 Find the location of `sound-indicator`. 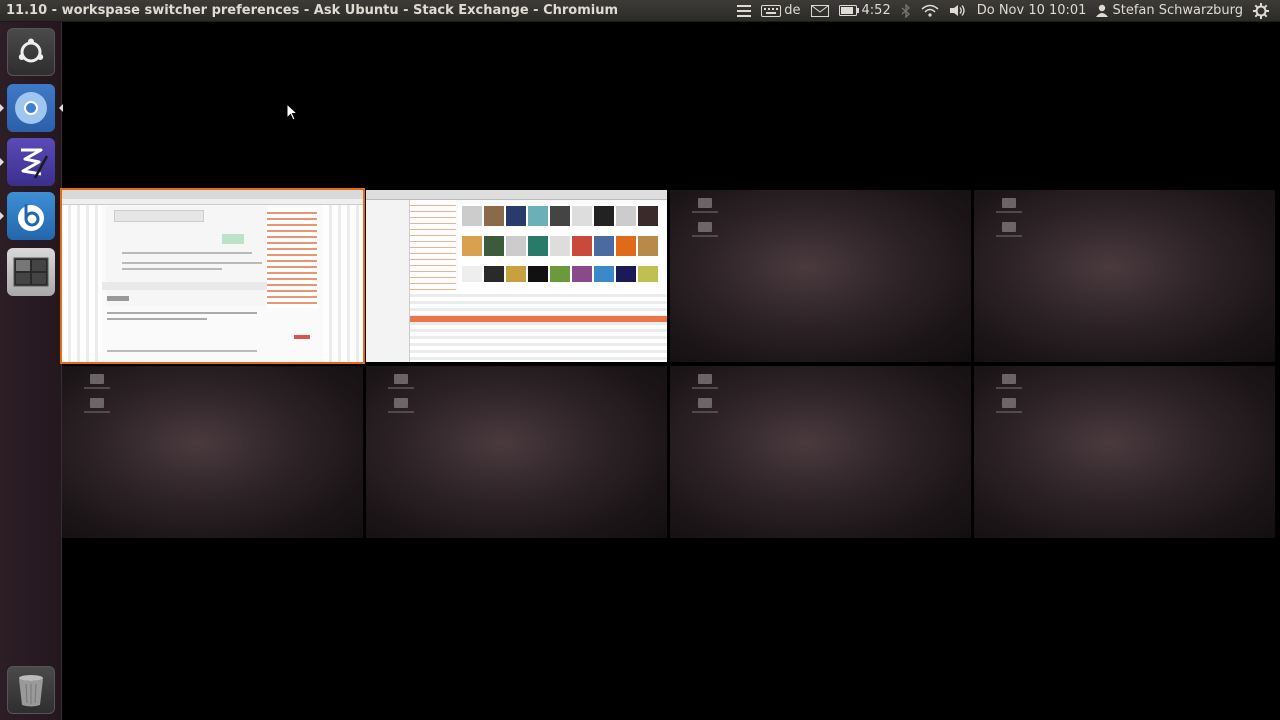

sound-indicator is located at coordinates (958, 11).